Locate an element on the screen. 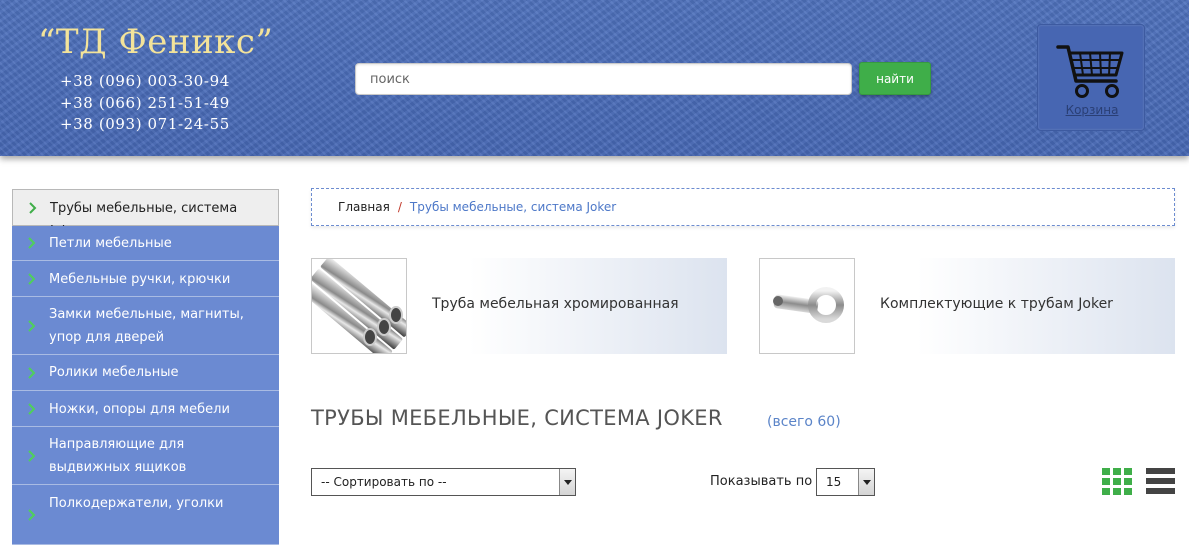 The image size is (1189, 545). grid-view-icon is located at coordinates (1117, 481).